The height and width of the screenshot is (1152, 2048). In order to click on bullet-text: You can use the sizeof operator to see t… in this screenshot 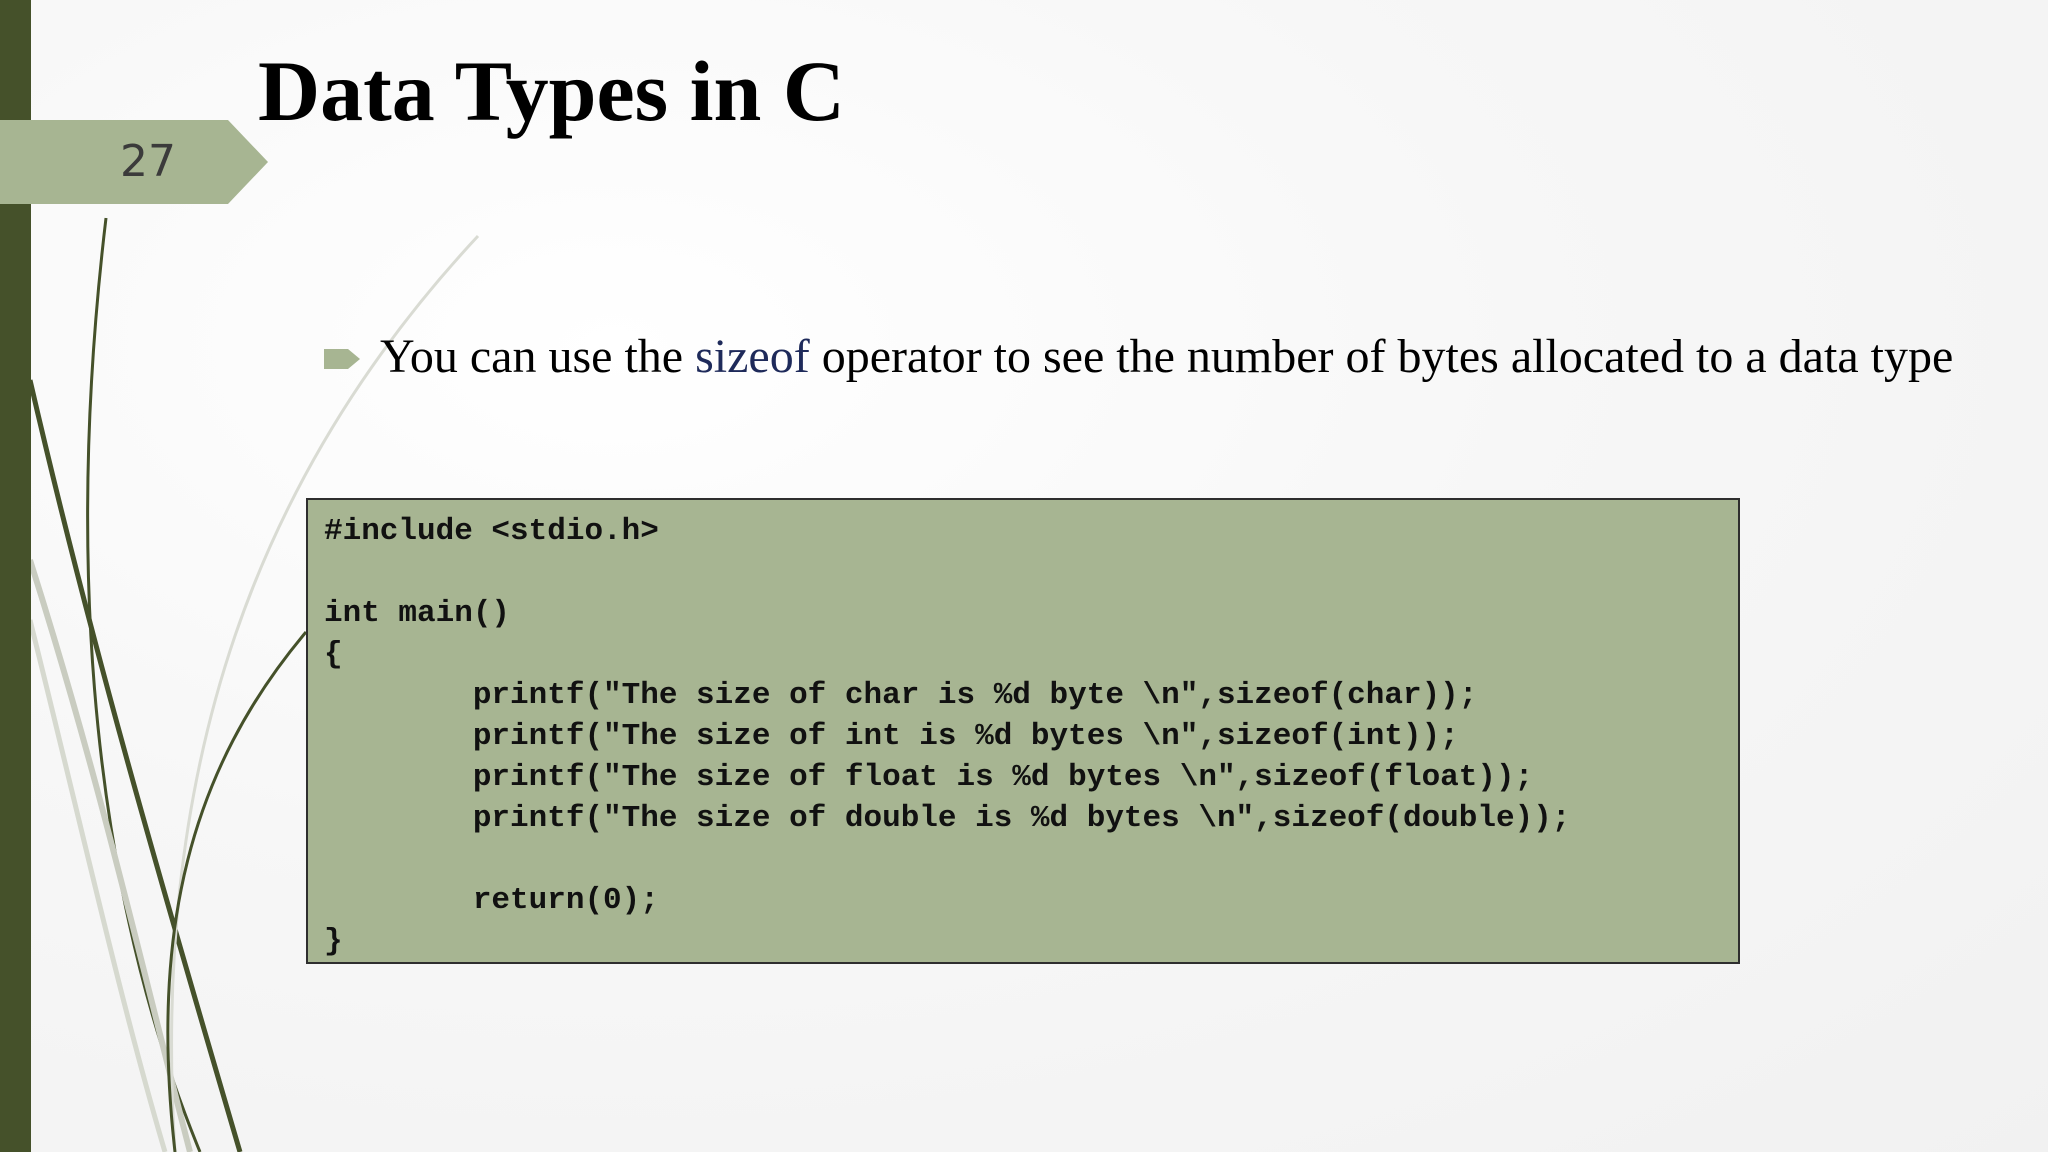, I will do `click(1206, 357)`.